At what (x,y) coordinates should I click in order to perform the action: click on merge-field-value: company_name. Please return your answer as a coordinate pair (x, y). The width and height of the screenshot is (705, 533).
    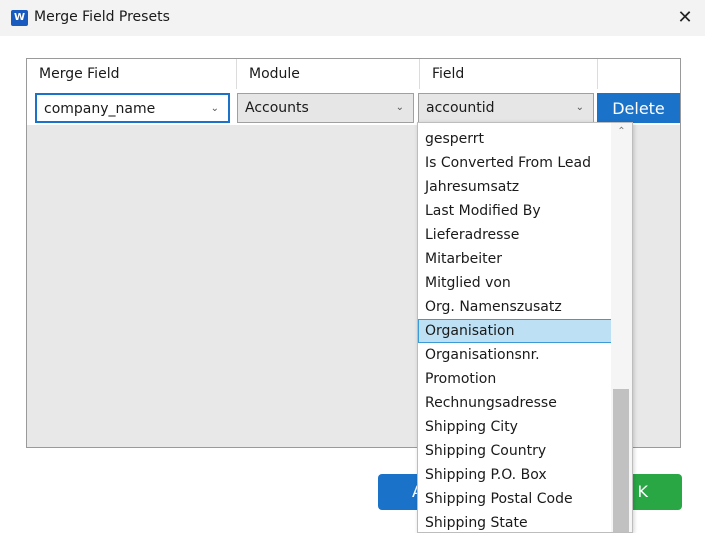
    Looking at the image, I should click on (100, 109).